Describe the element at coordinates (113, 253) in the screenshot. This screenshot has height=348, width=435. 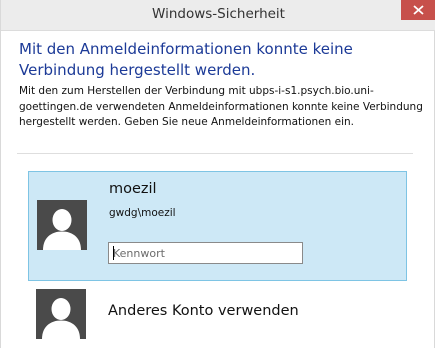
I see `text-caret` at that location.